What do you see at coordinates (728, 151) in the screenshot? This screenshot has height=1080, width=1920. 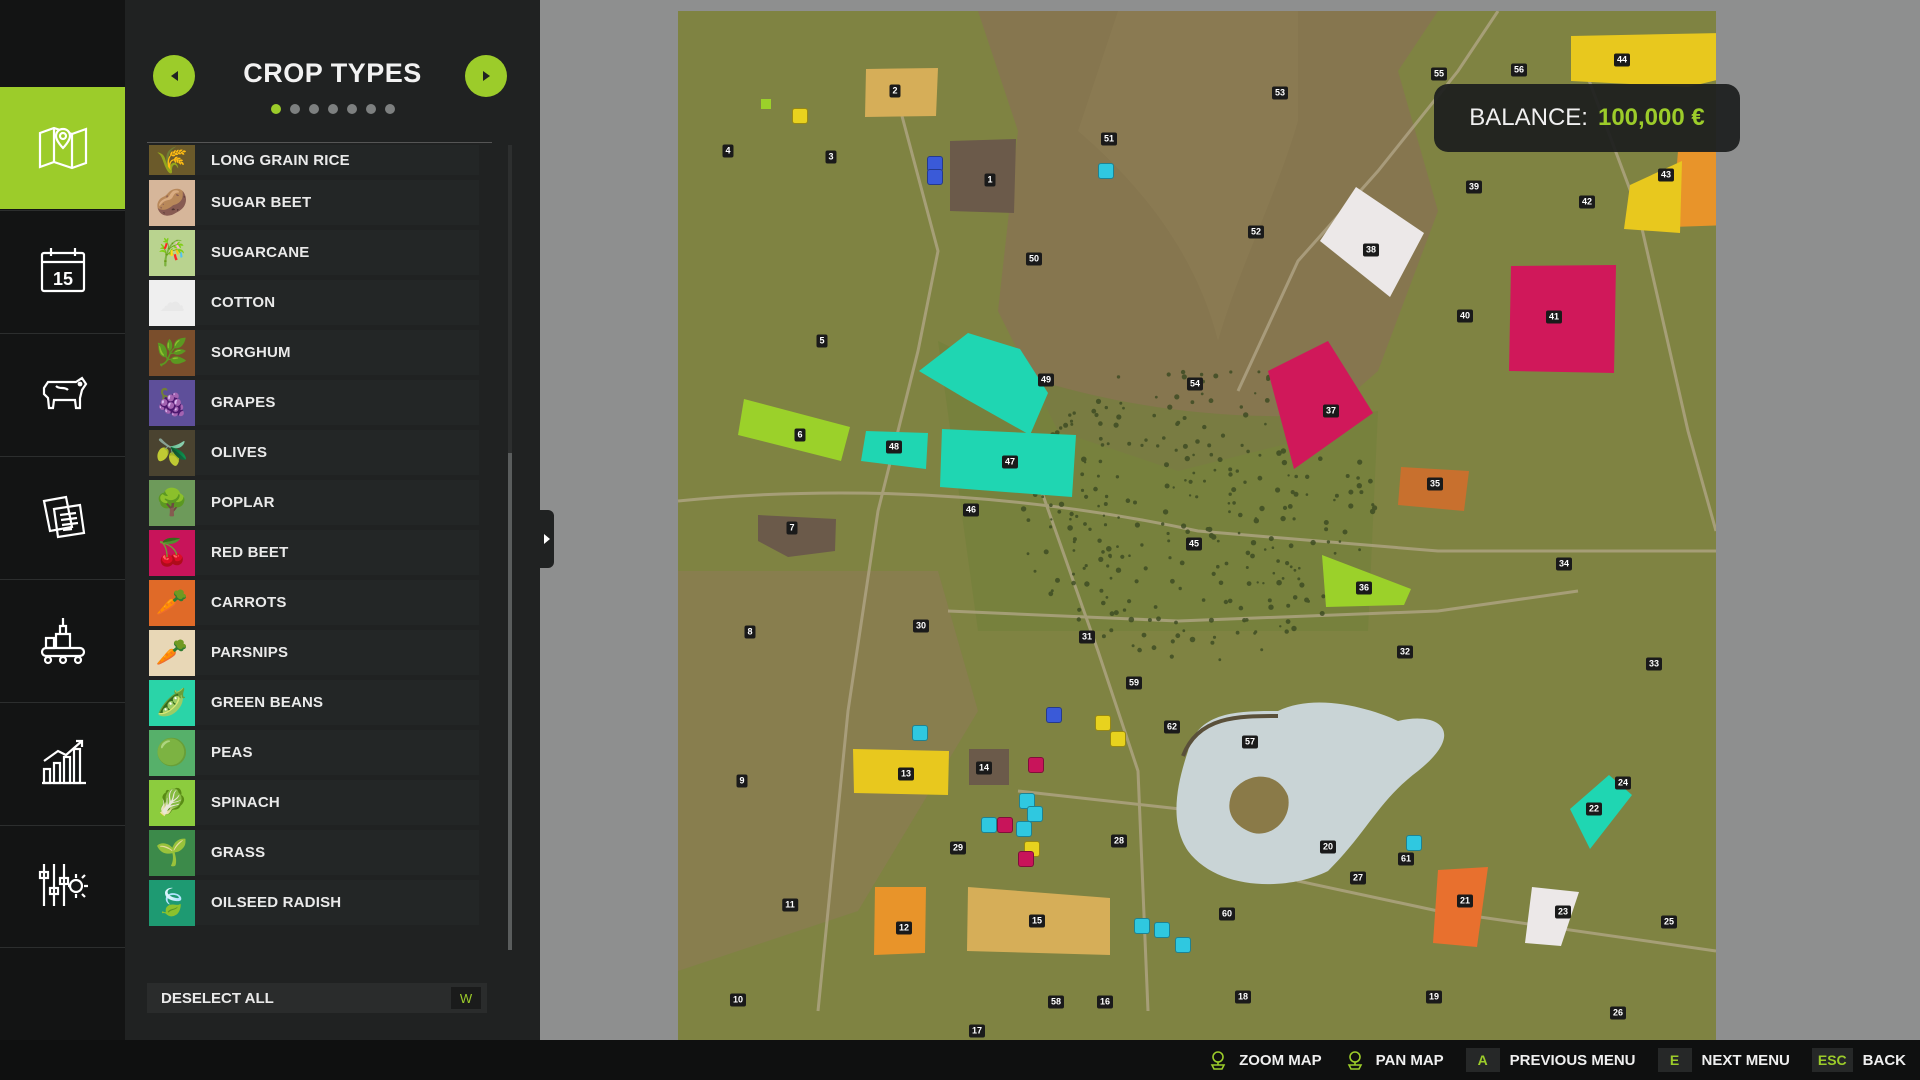 I see `field-number-label: 4` at bounding box center [728, 151].